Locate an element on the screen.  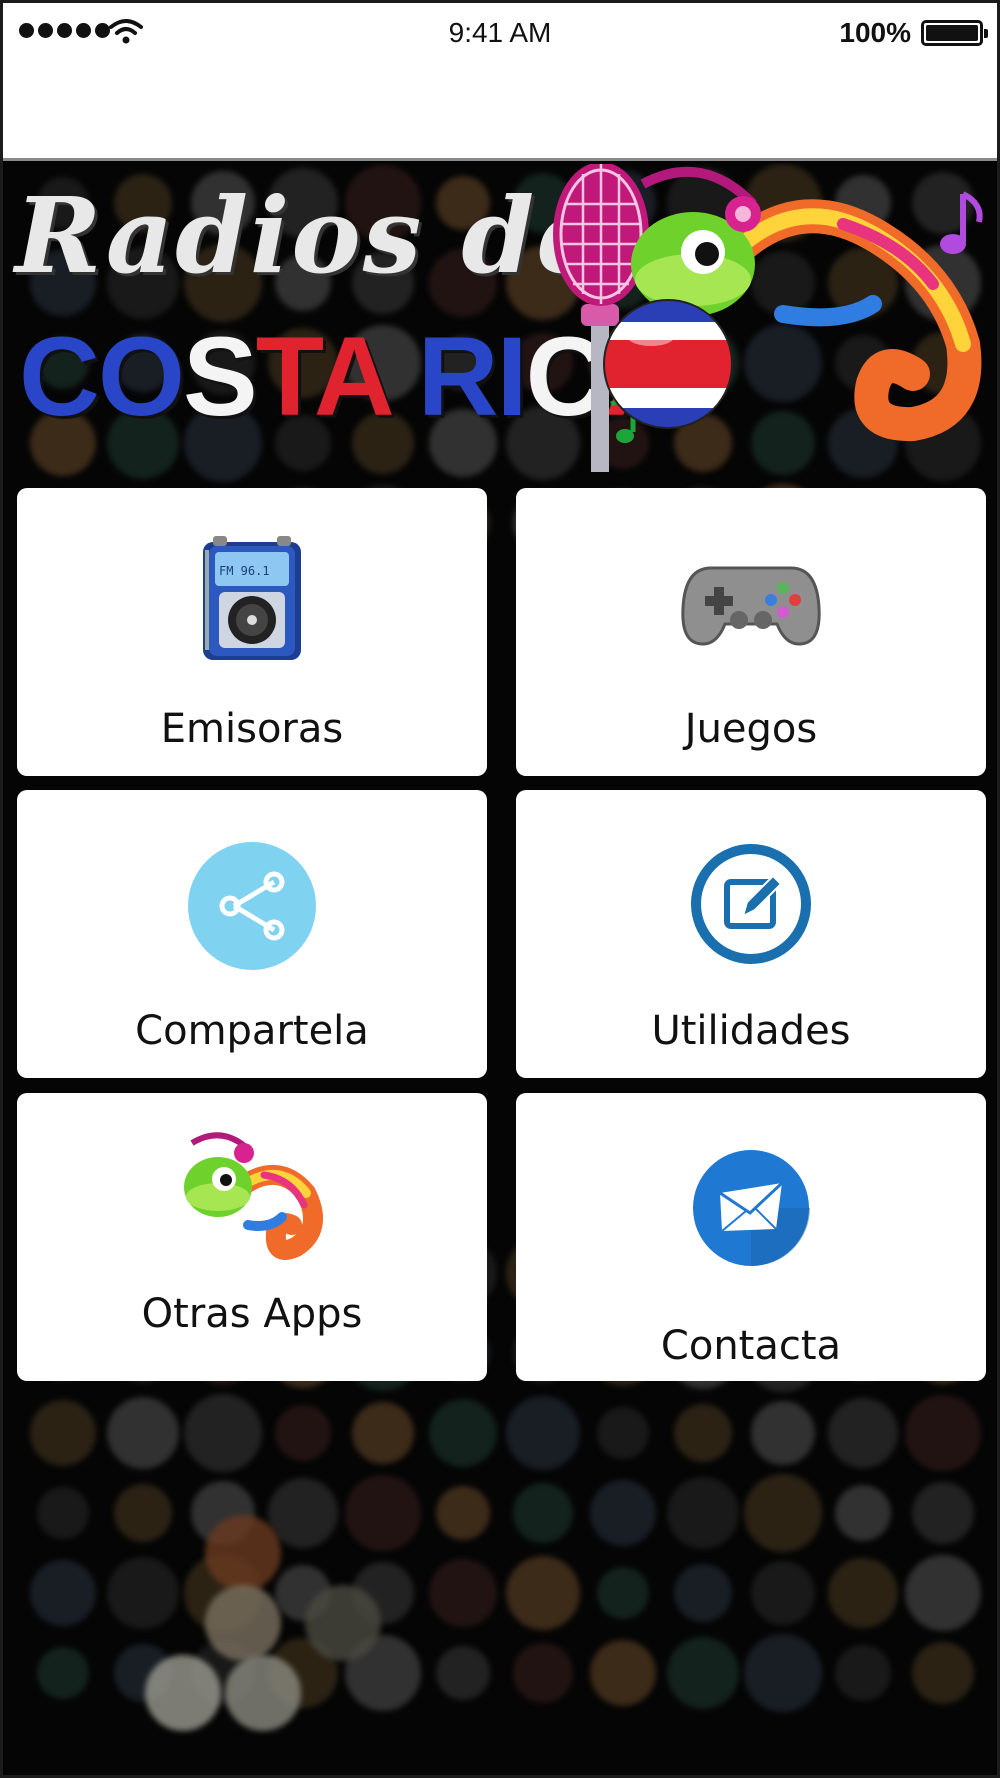
mail-icon is located at coordinates (751, 1208).